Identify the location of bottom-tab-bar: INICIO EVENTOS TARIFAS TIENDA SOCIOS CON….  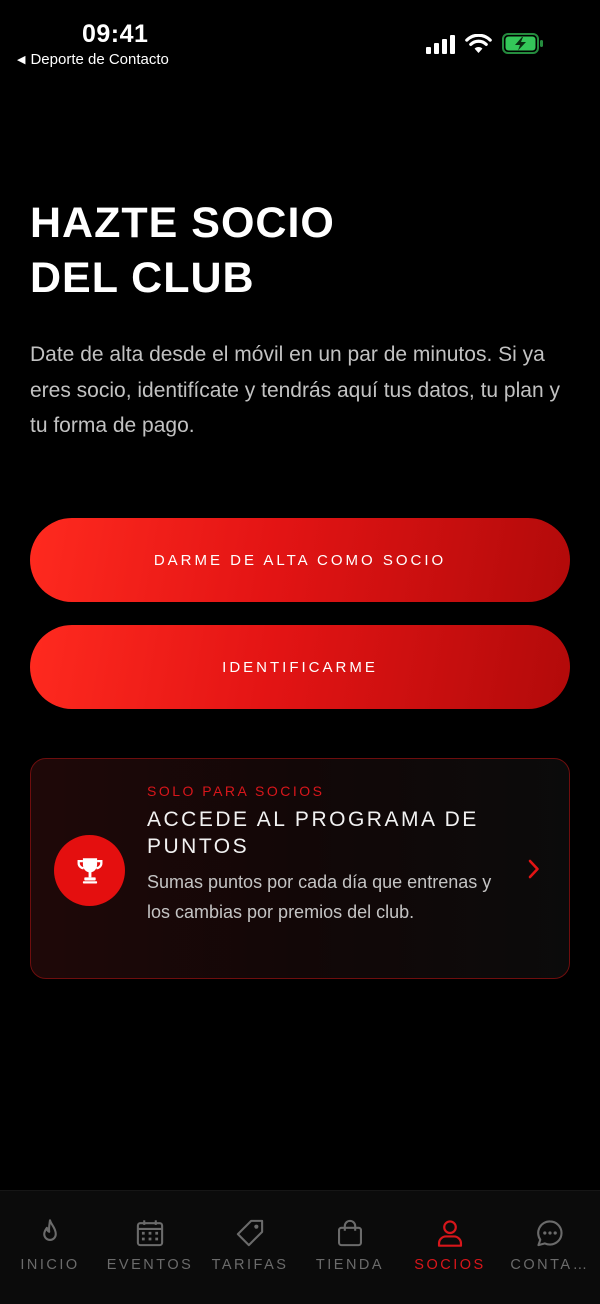
(300, 1247).